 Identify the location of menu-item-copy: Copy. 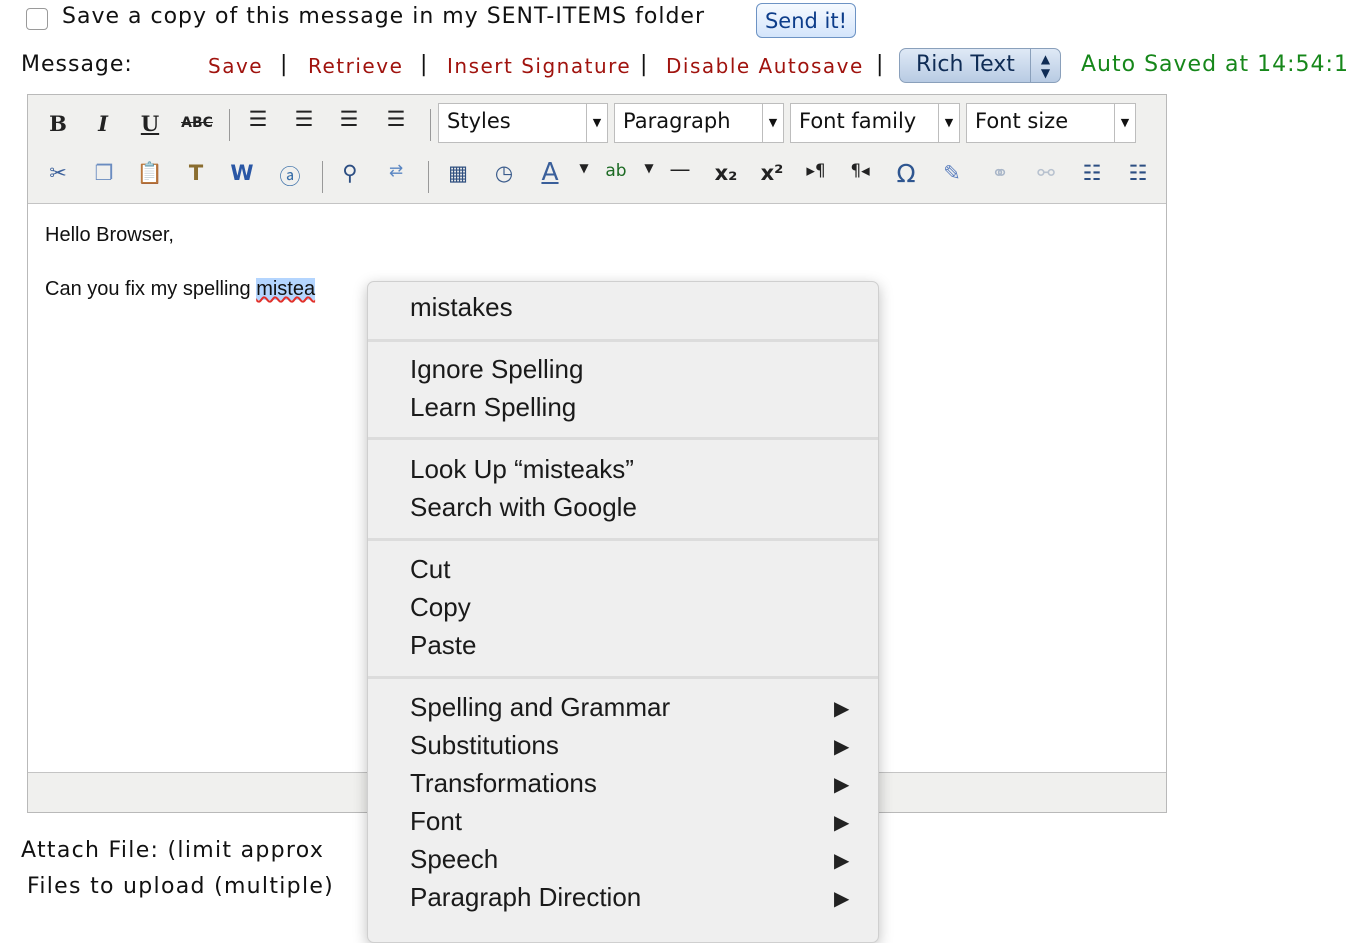
(440, 607).